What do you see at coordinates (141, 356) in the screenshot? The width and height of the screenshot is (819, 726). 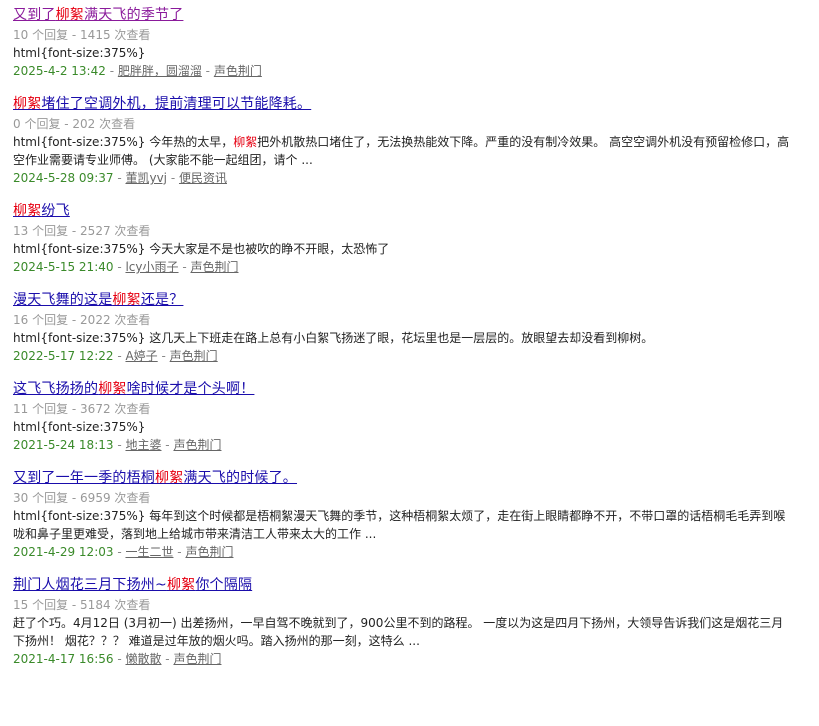 I see `author-link: A婷子` at bounding box center [141, 356].